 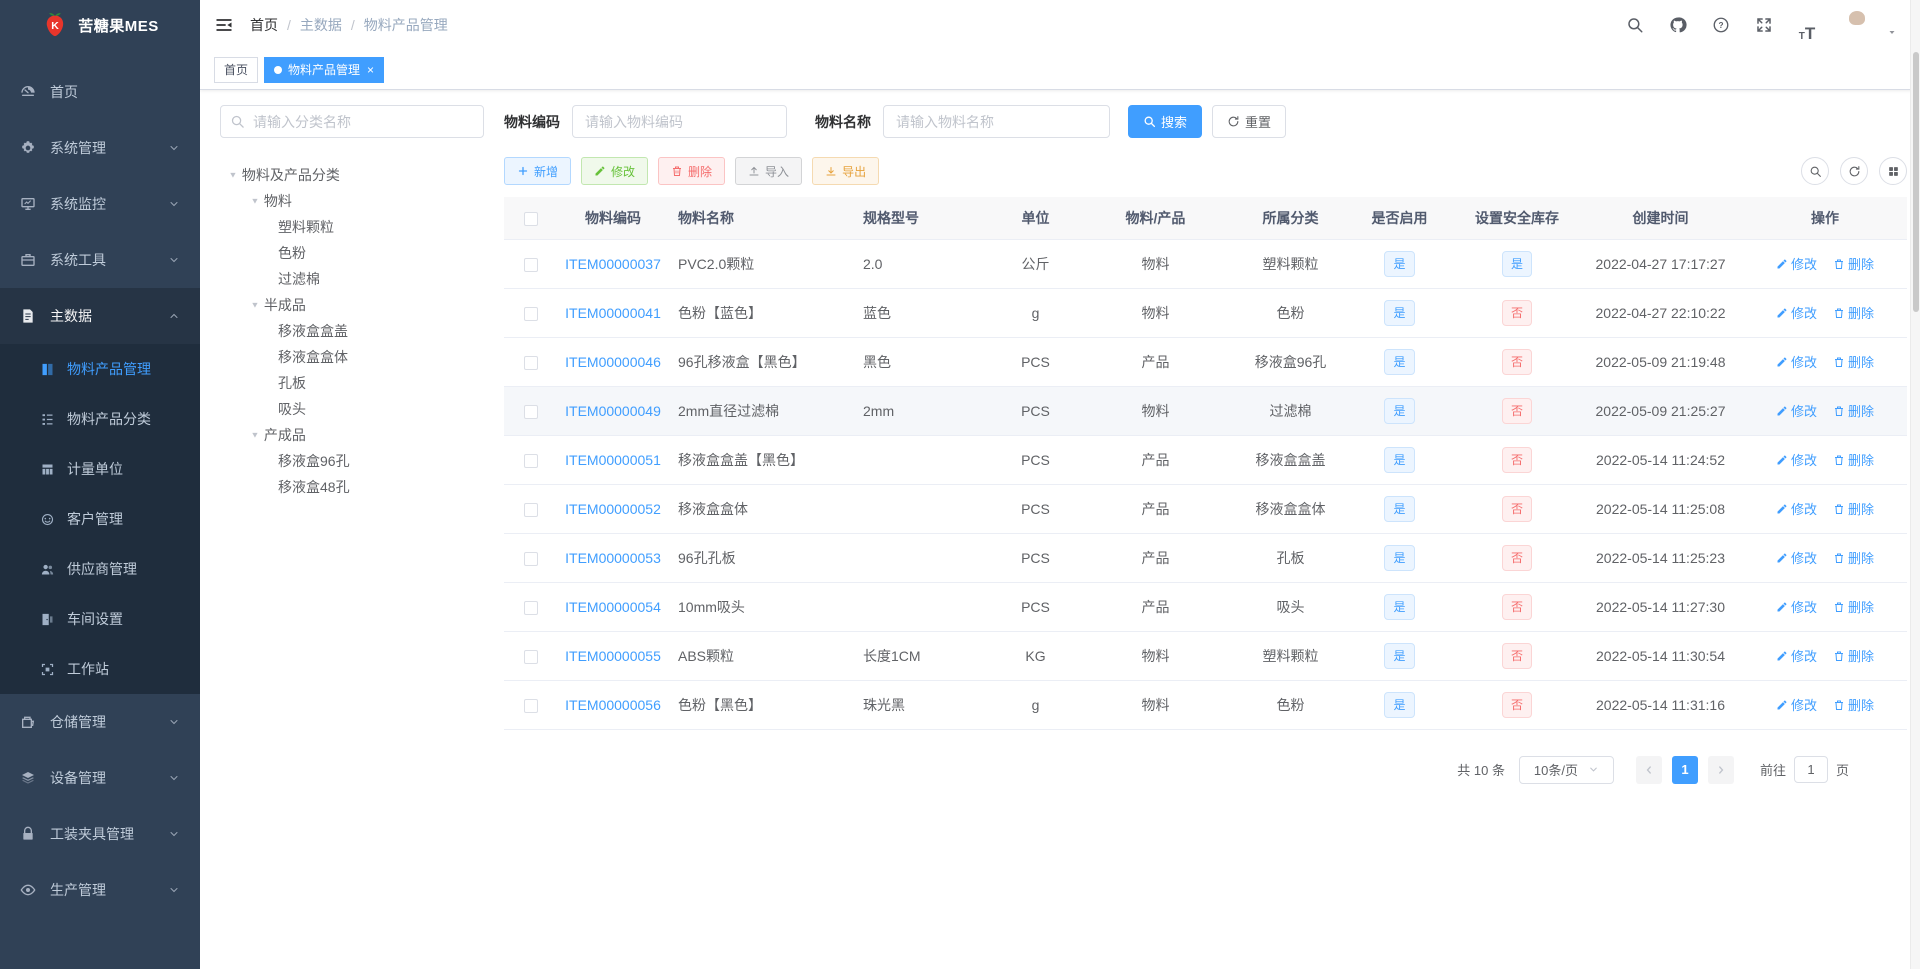 What do you see at coordinates (1684, 769) in the screenshot?
I see `current-page-button: 1` at bounding box center [1684, 769].